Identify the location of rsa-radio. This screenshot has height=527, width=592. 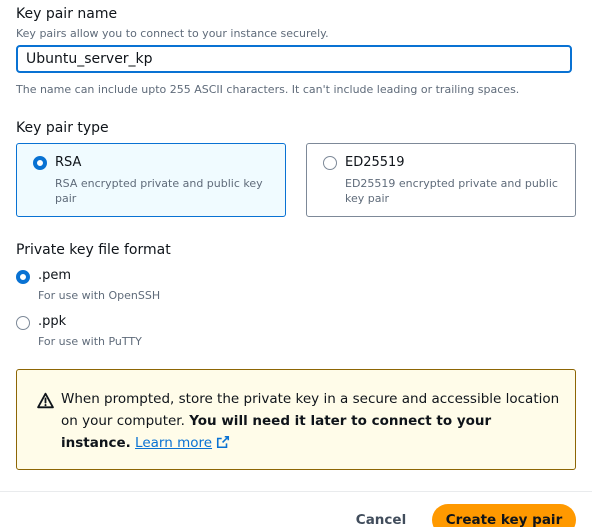
(40, 163).